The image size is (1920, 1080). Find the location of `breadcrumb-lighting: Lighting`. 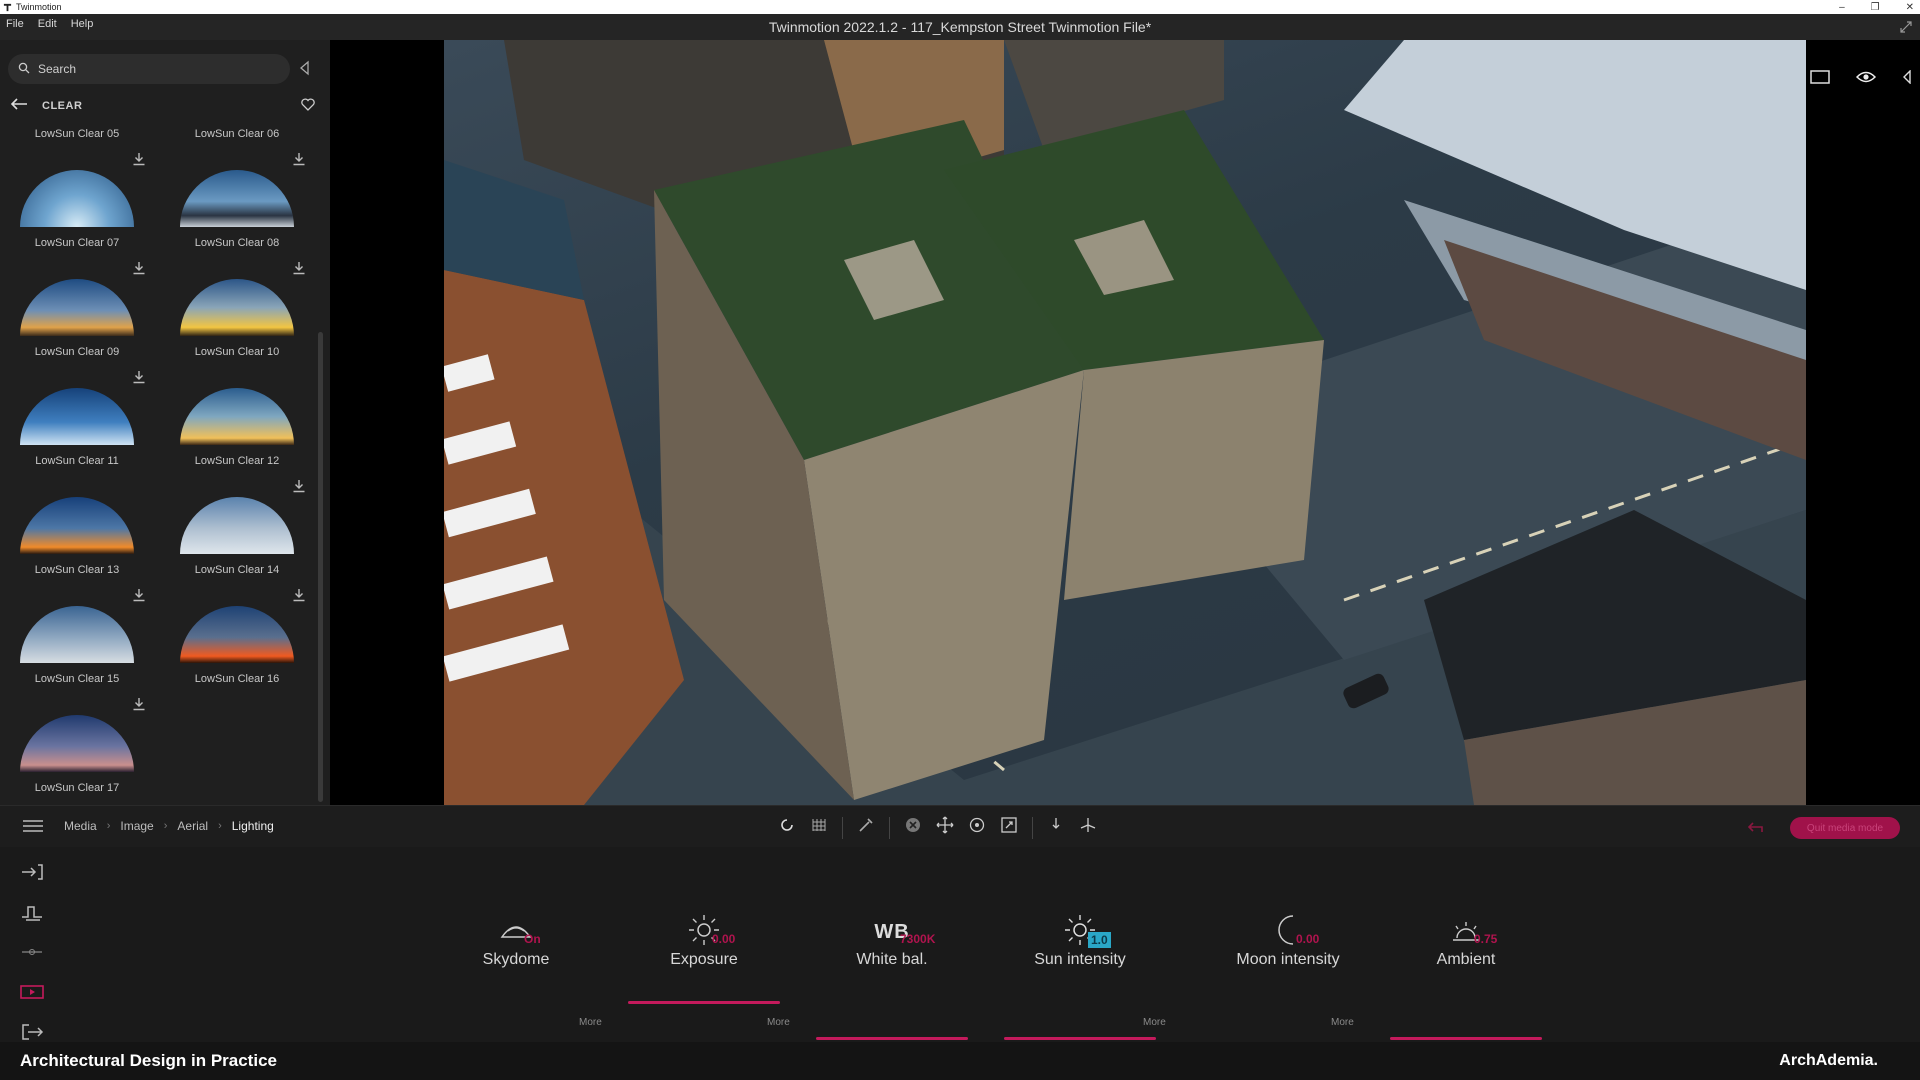

breadcrumb-lighting: Lighting is located at coordinates (253, 826).